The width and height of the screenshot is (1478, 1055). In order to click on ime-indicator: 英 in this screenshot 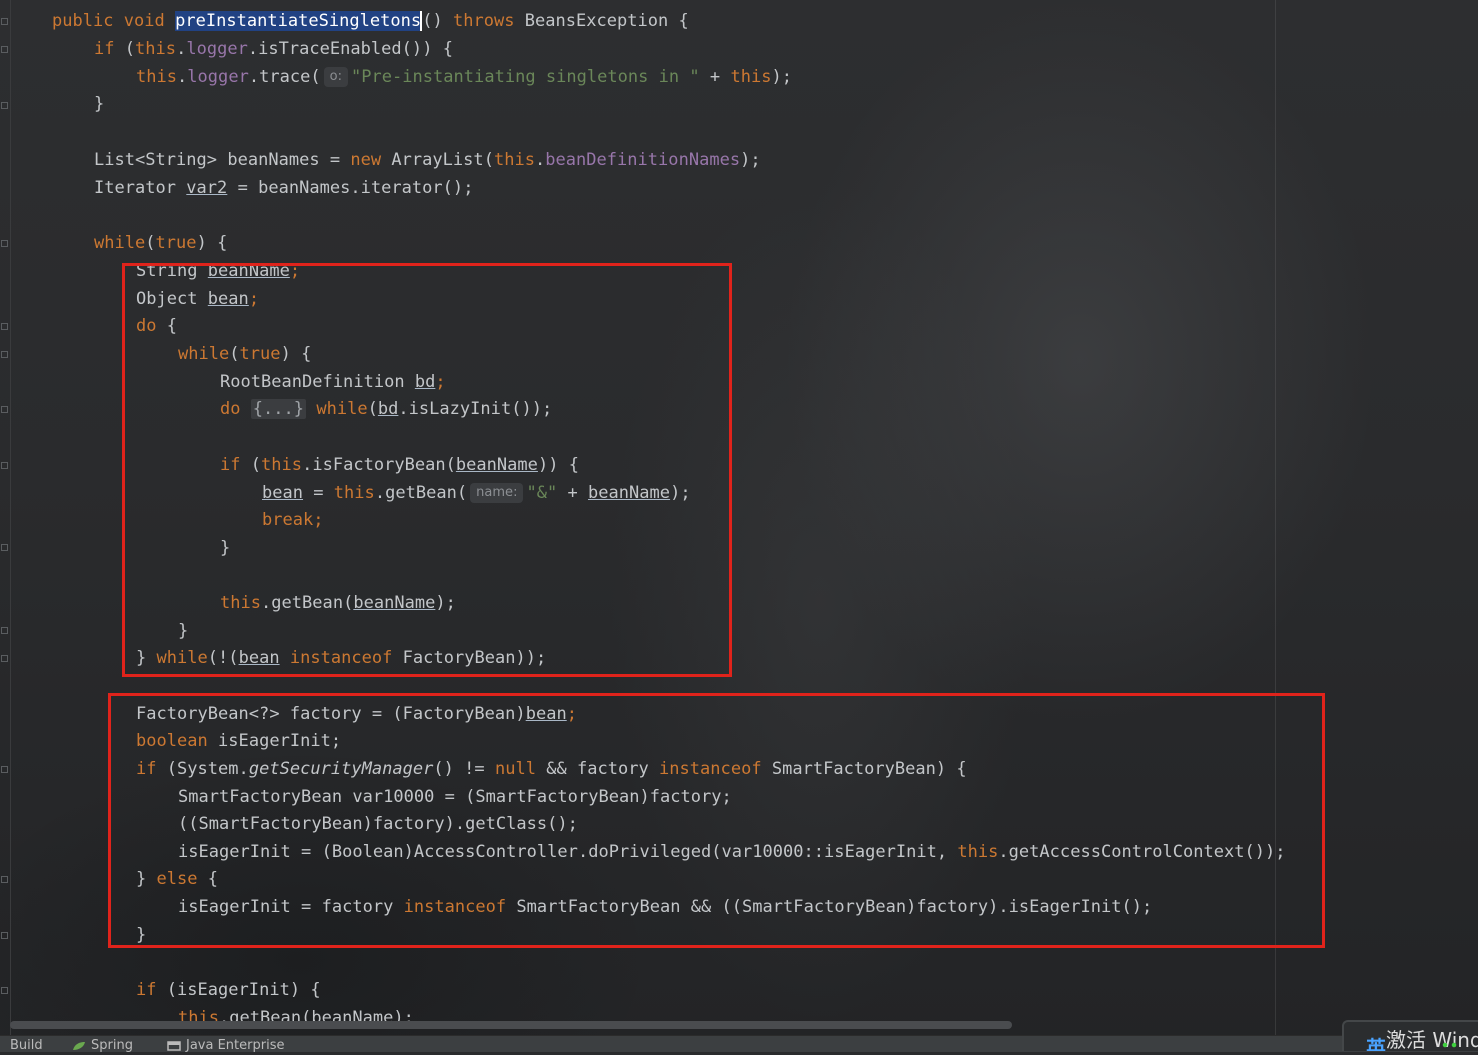, I will do `click(1376, 1041)`.